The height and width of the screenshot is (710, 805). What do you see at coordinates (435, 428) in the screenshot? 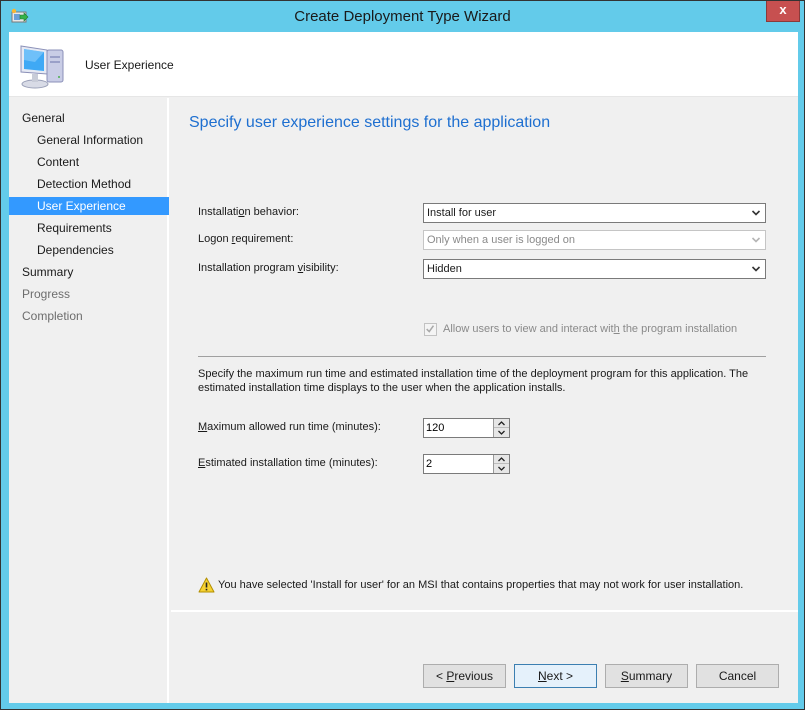
I see `max-run-time-value: 120` at bounding box center [435, 428].